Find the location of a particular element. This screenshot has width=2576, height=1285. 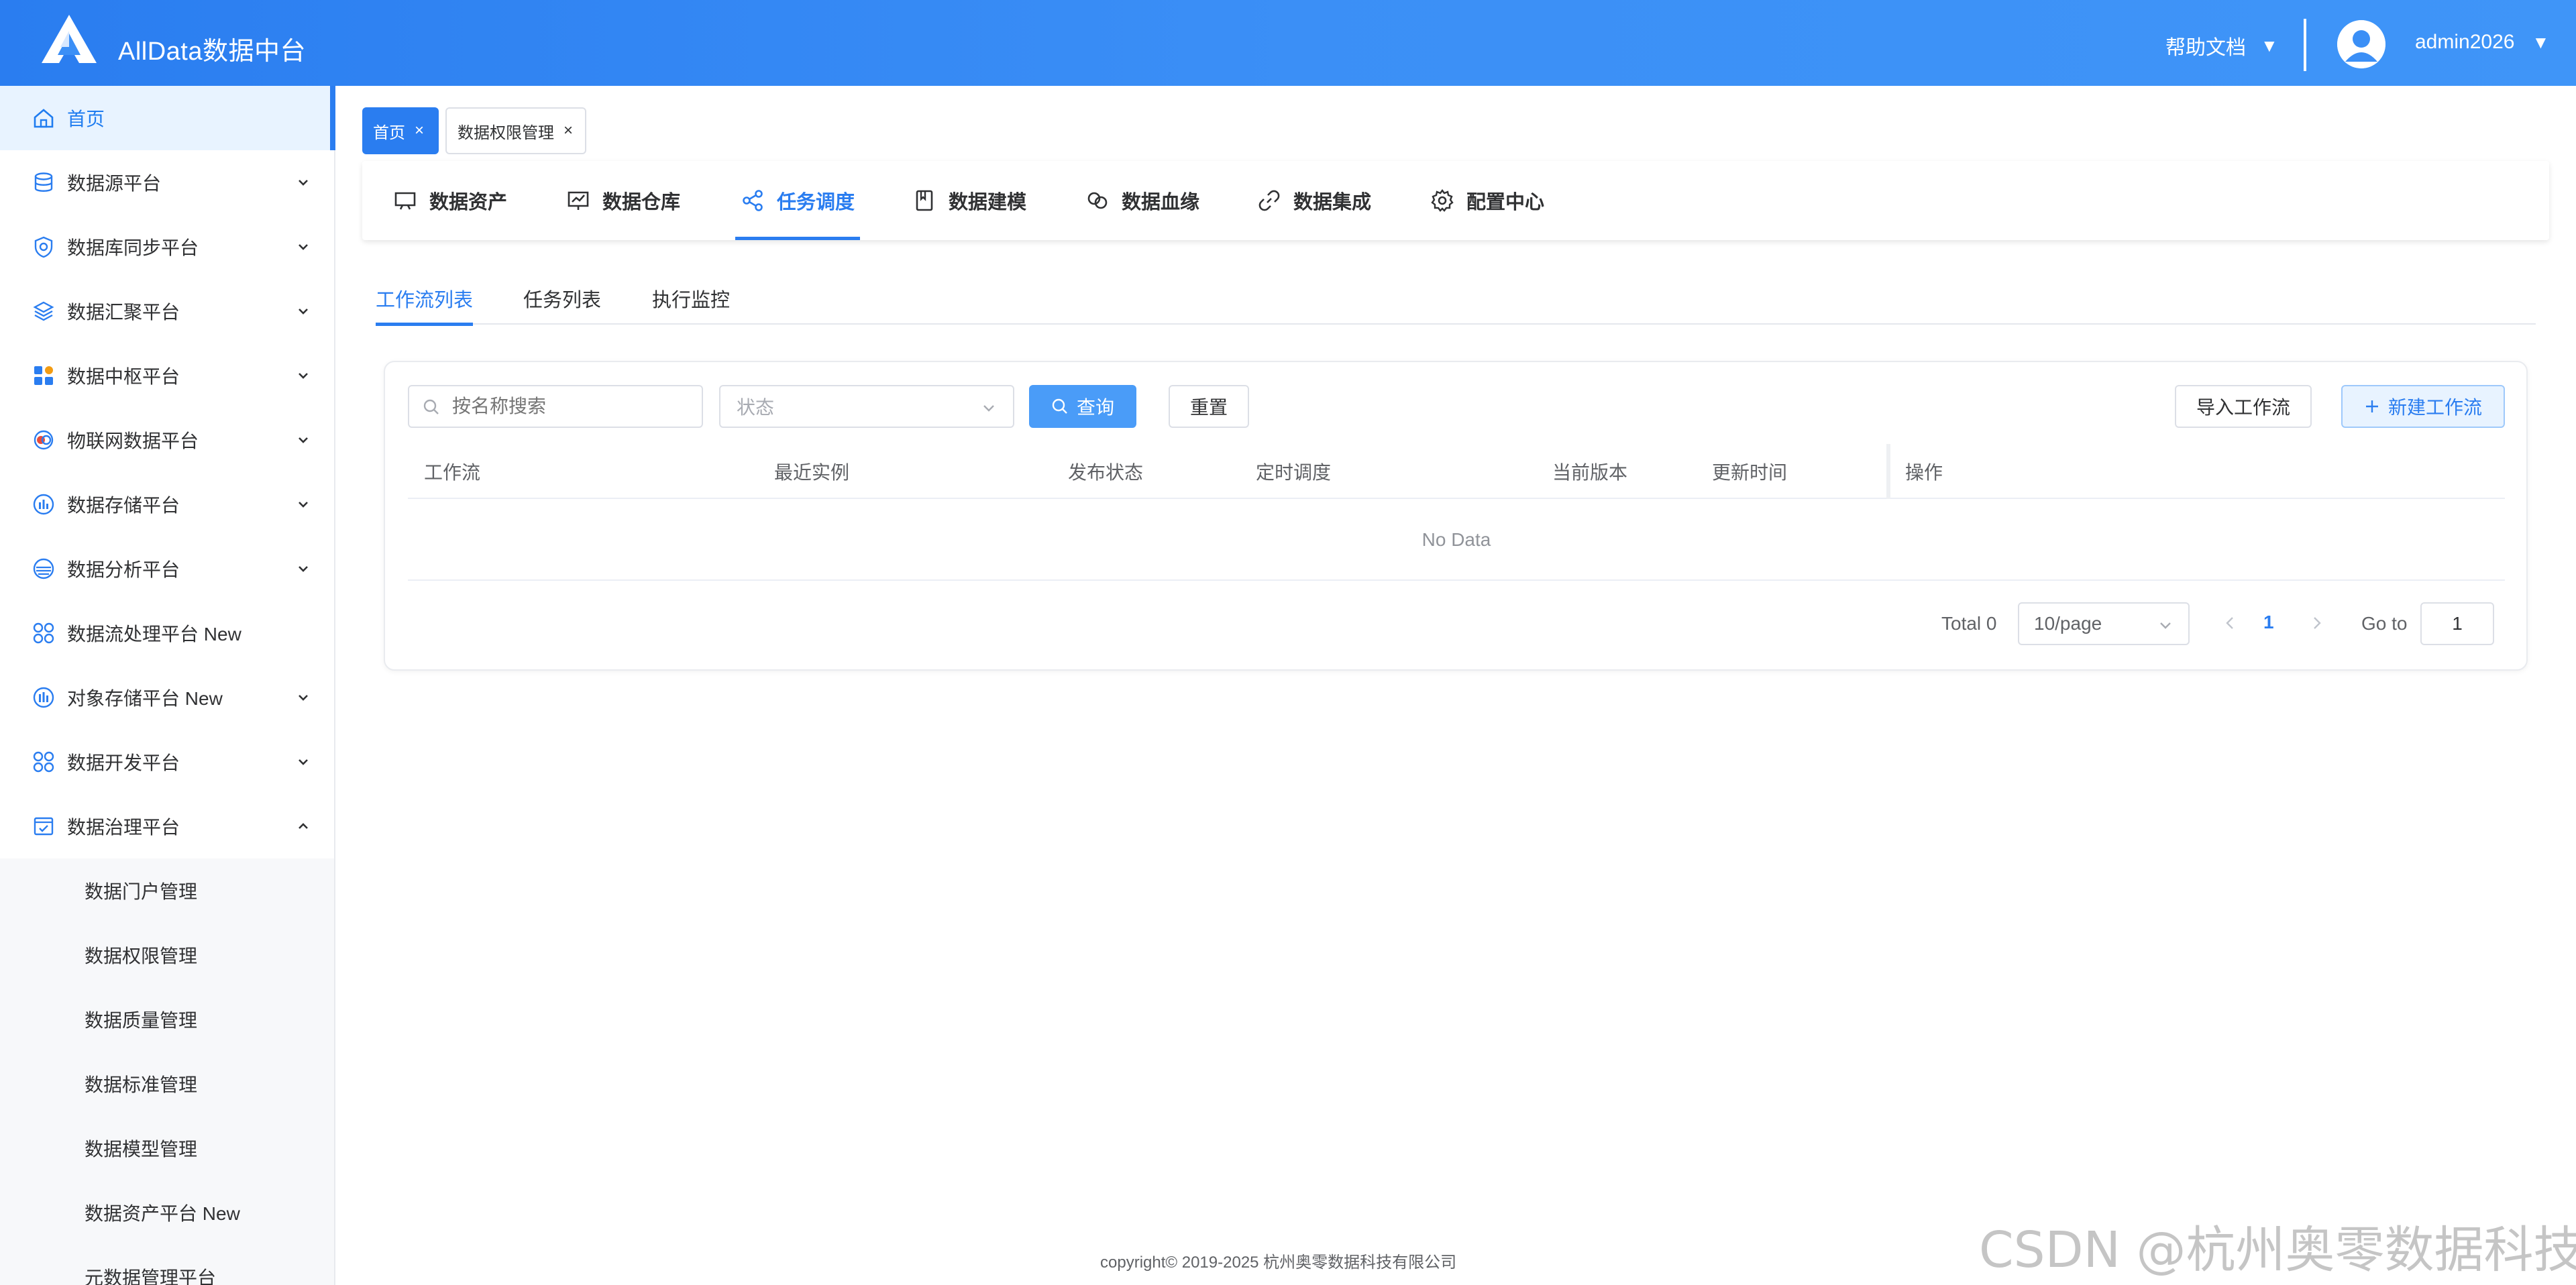

module-tab-integration: 数据集成 is located at coordinates (1314, 200).